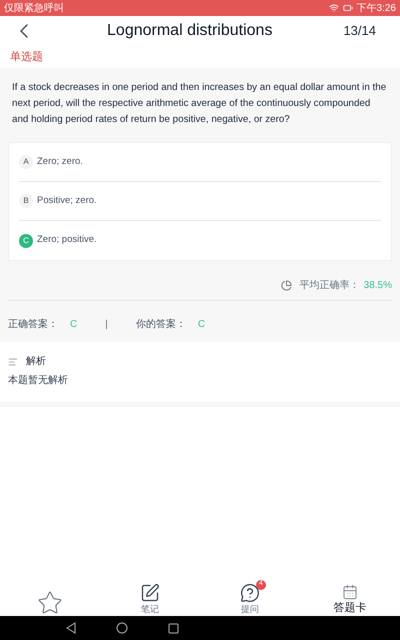  I want to click on wifi-icon, so click(333, 8).